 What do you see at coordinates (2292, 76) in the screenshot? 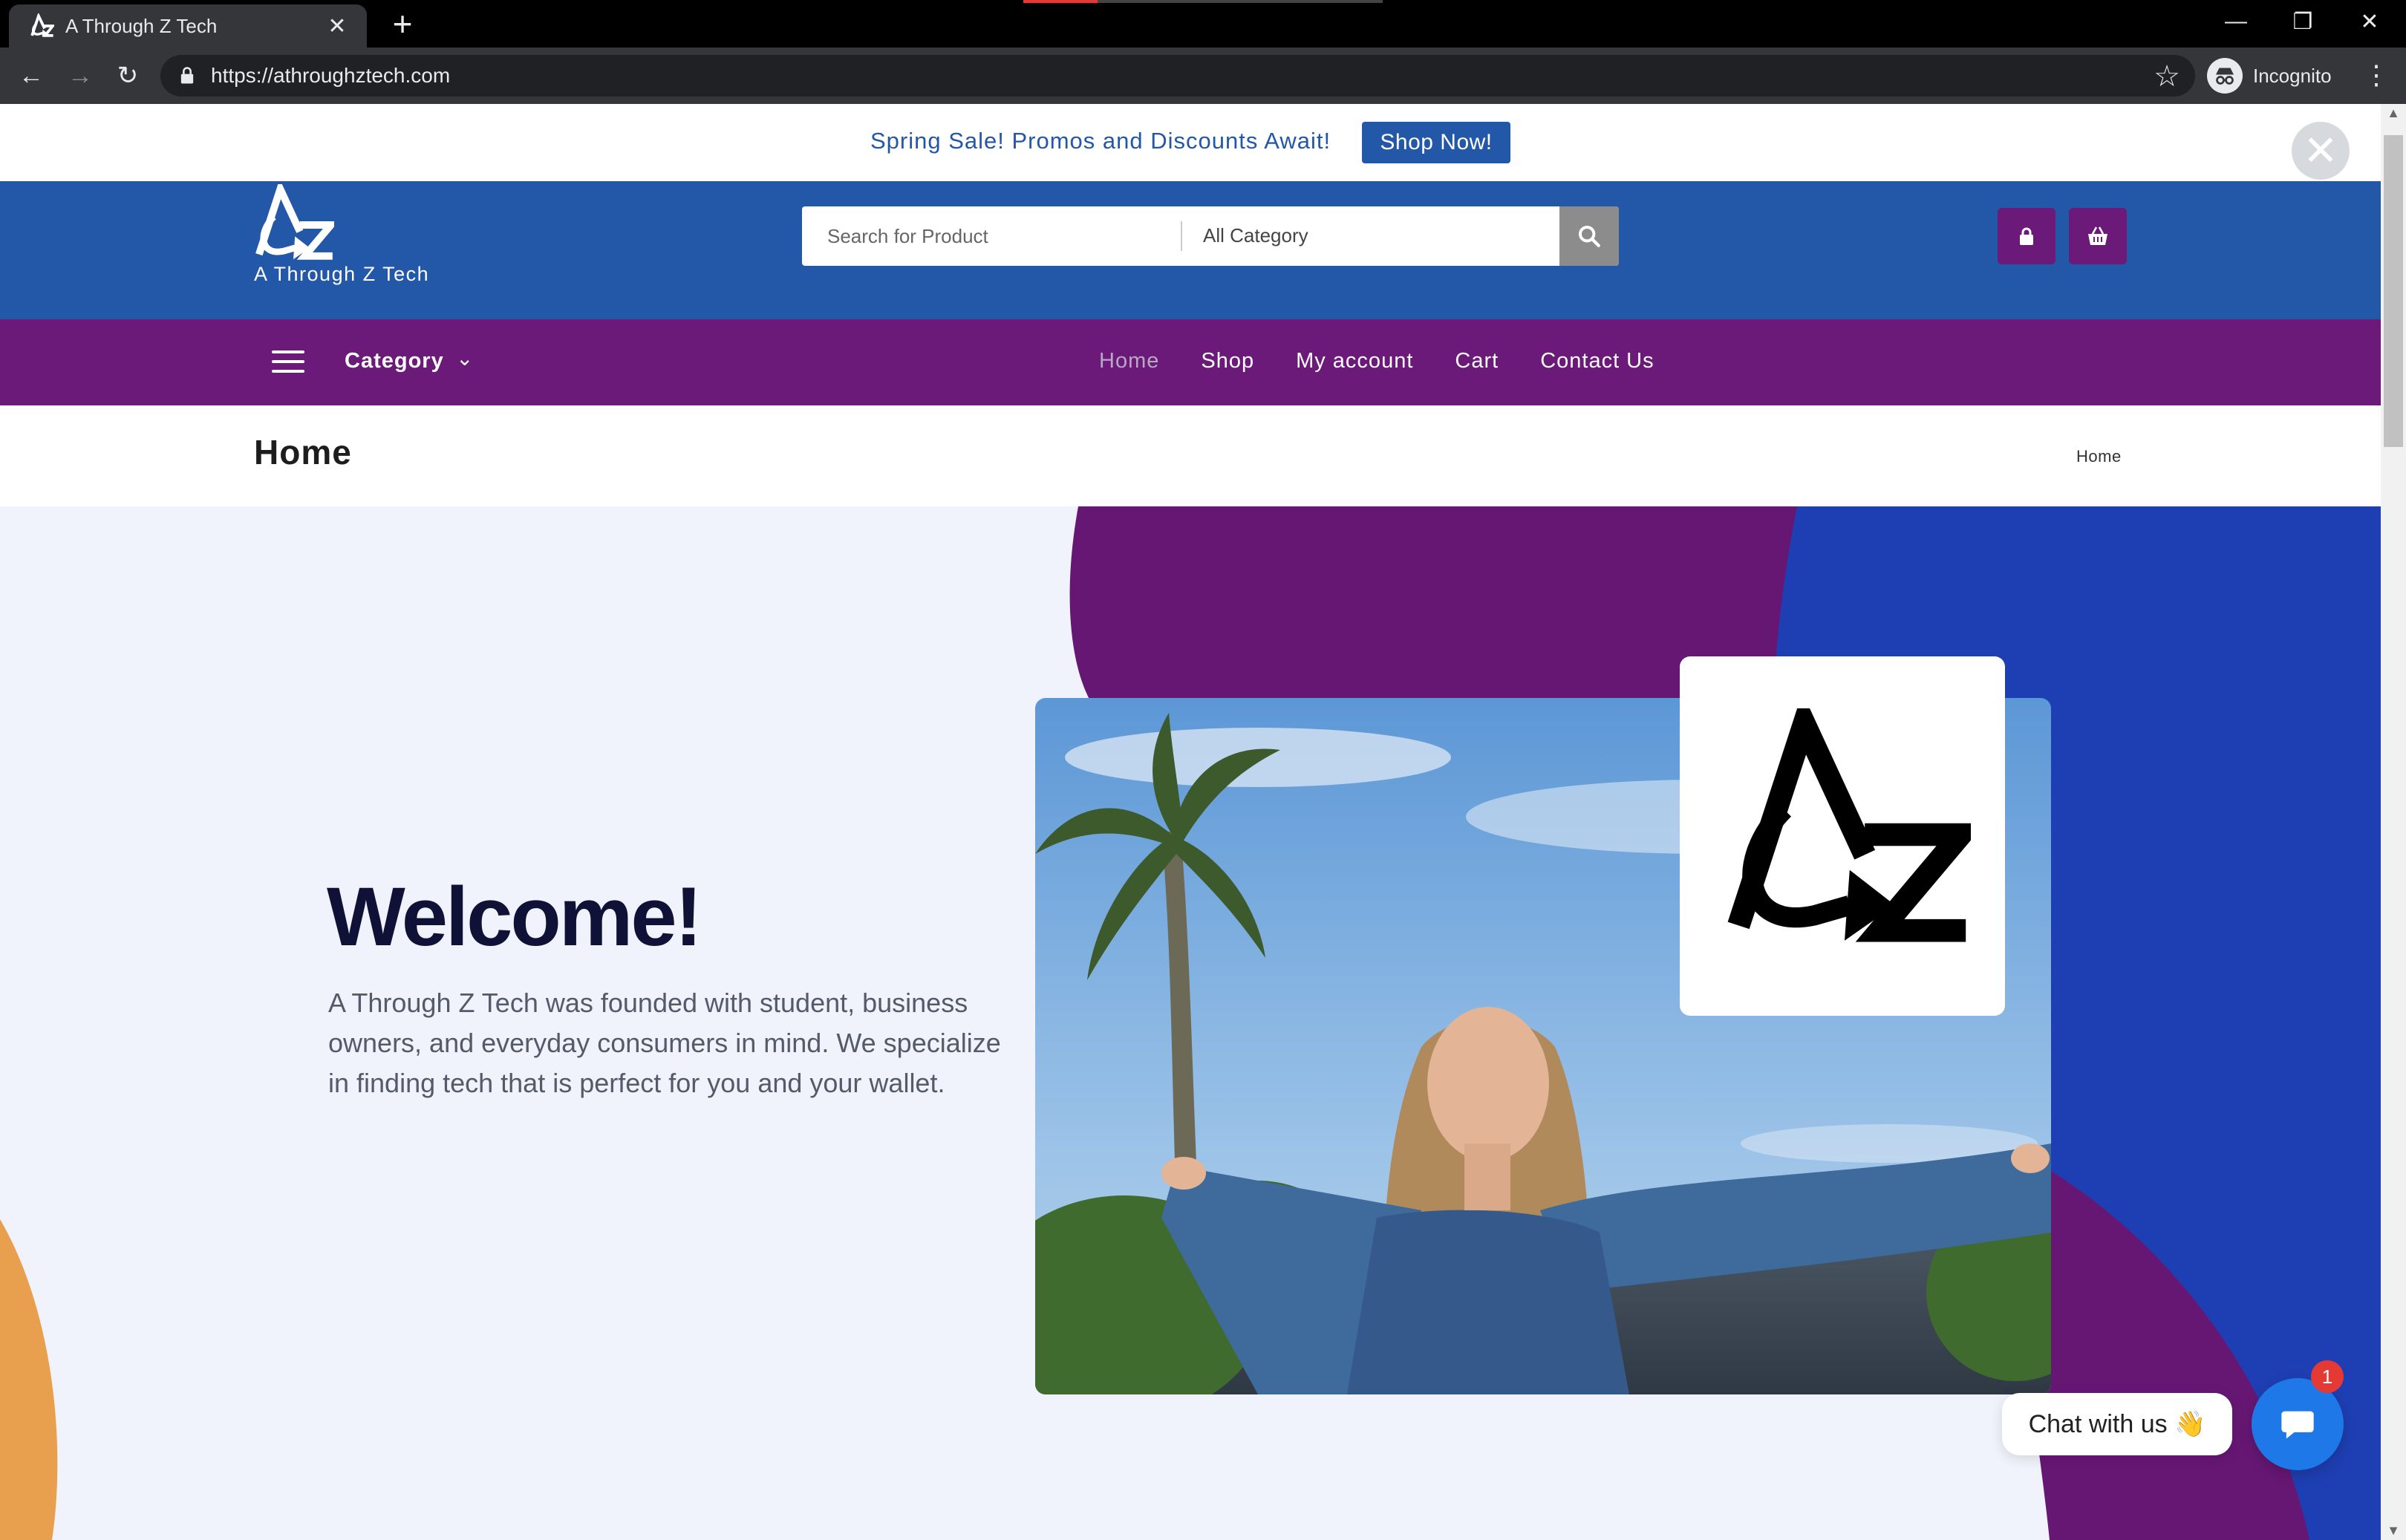
I see `incognito-label: Incognito` at bounding box center [2292, 76].